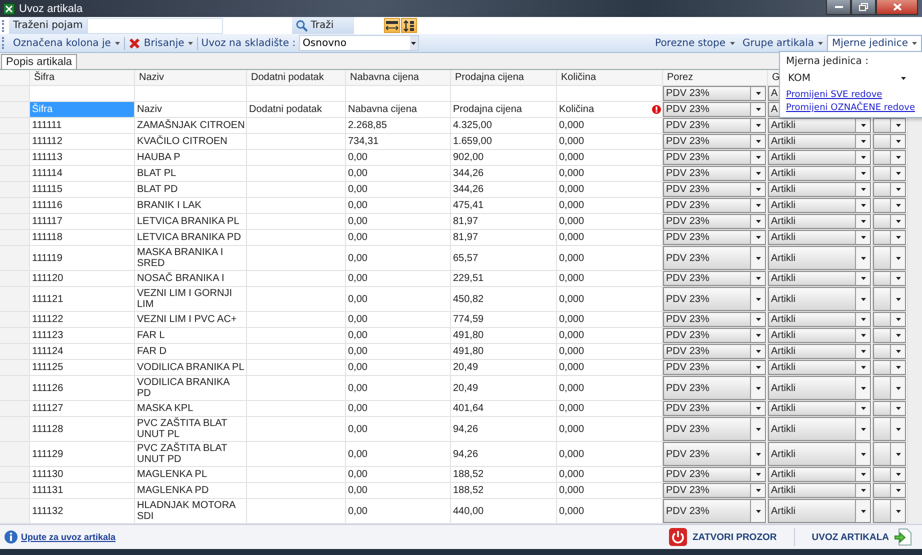  I want to click on help-link: Upute za uvoz artikala, so click(68, 537).